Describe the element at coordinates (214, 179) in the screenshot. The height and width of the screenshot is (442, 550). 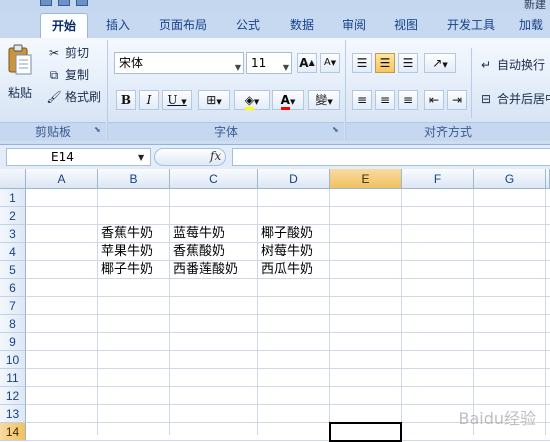
I see `column-header-c: C` at that location.